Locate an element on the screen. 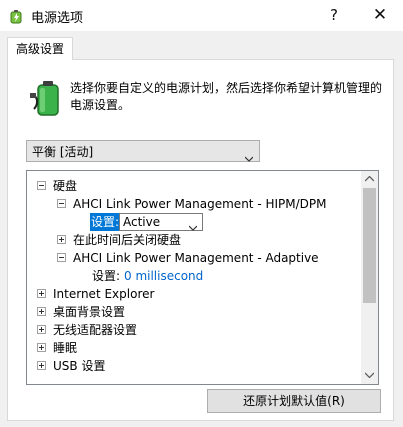  tree-item-label: 在此时间后关闭硬盘 is located at coordinates (127, 240).